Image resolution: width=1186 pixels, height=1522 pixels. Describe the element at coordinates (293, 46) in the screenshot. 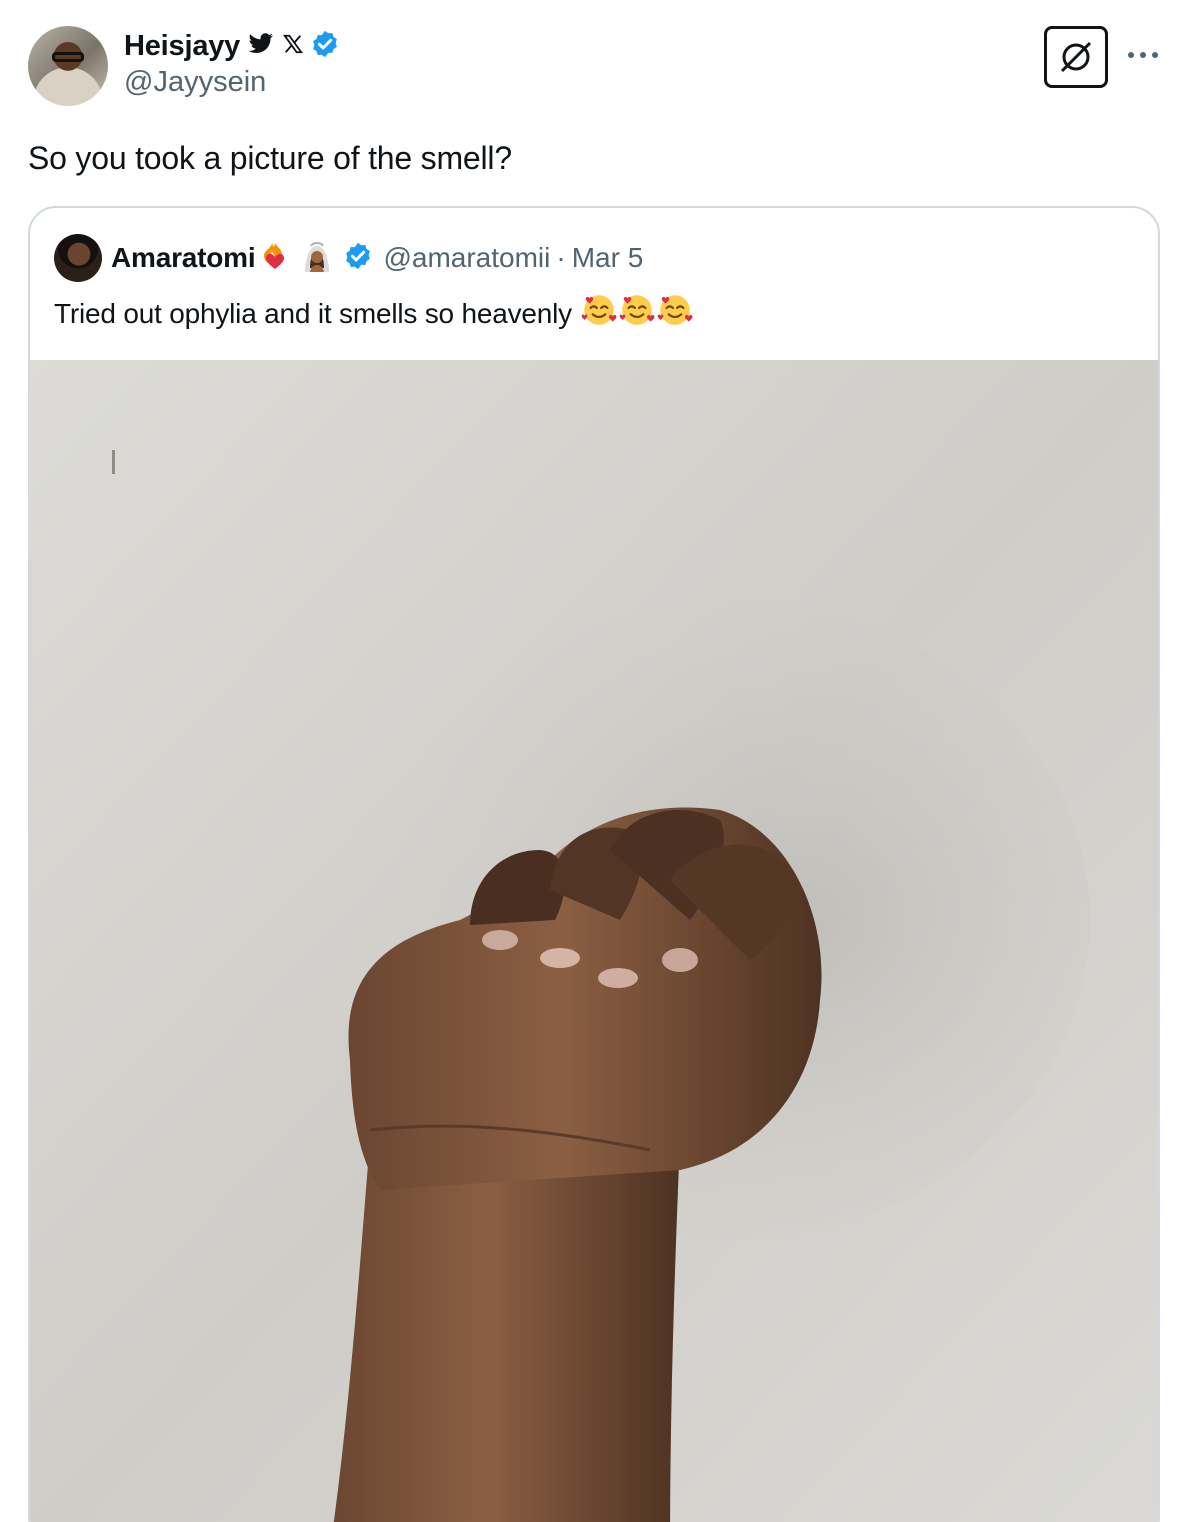

I see `x-logo-icon` at that location.